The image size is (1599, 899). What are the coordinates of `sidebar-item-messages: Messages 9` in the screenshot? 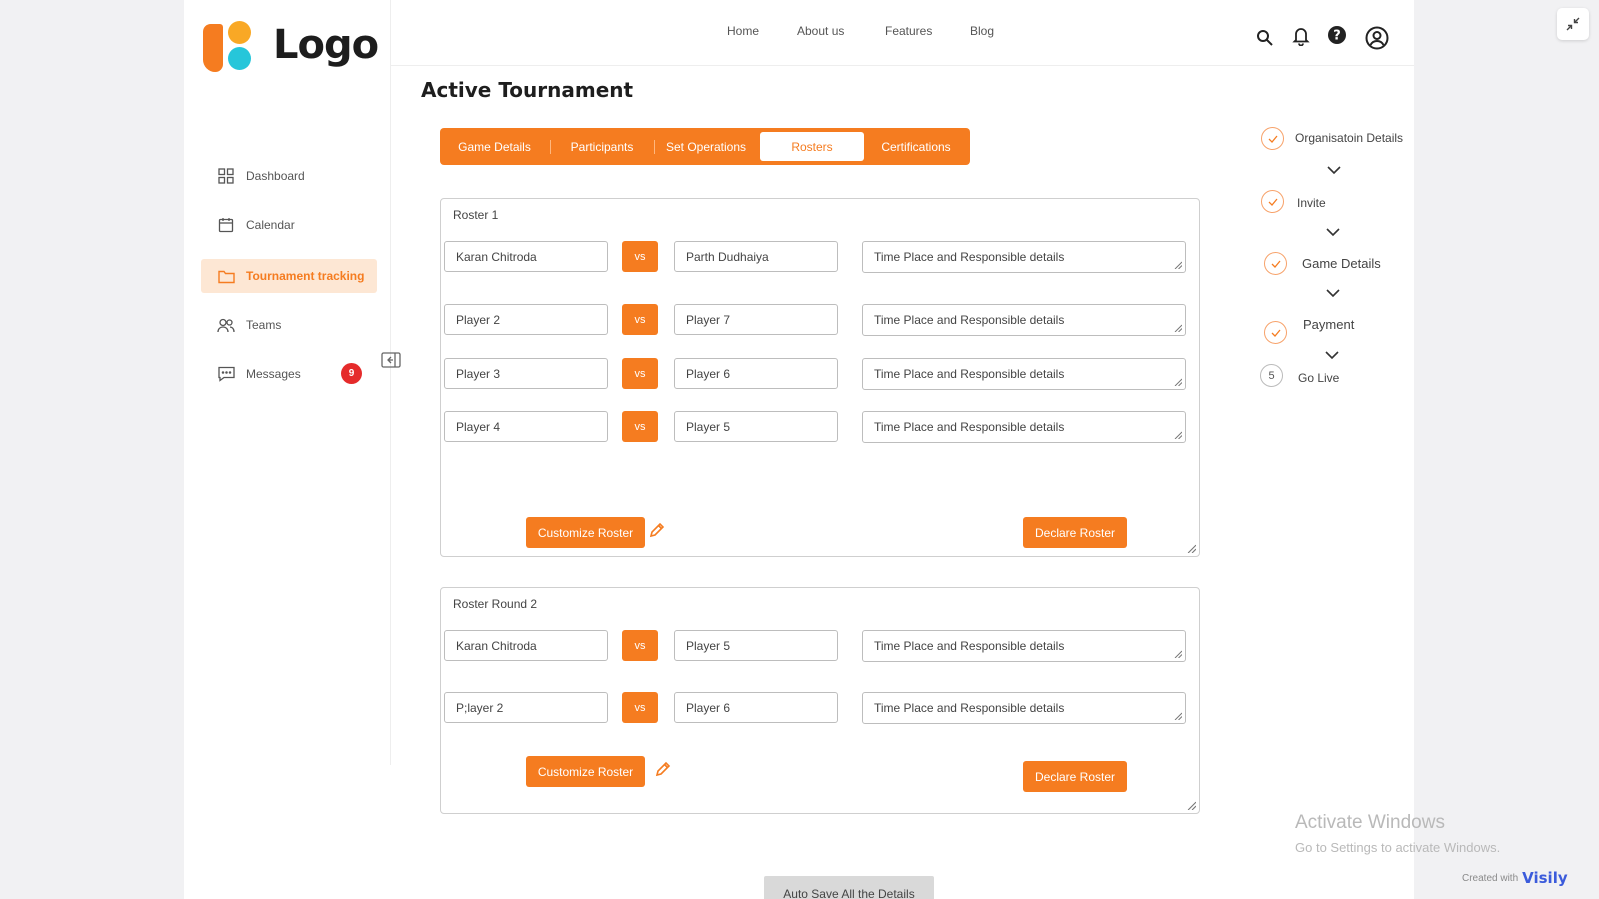 It's located at (289, 374).